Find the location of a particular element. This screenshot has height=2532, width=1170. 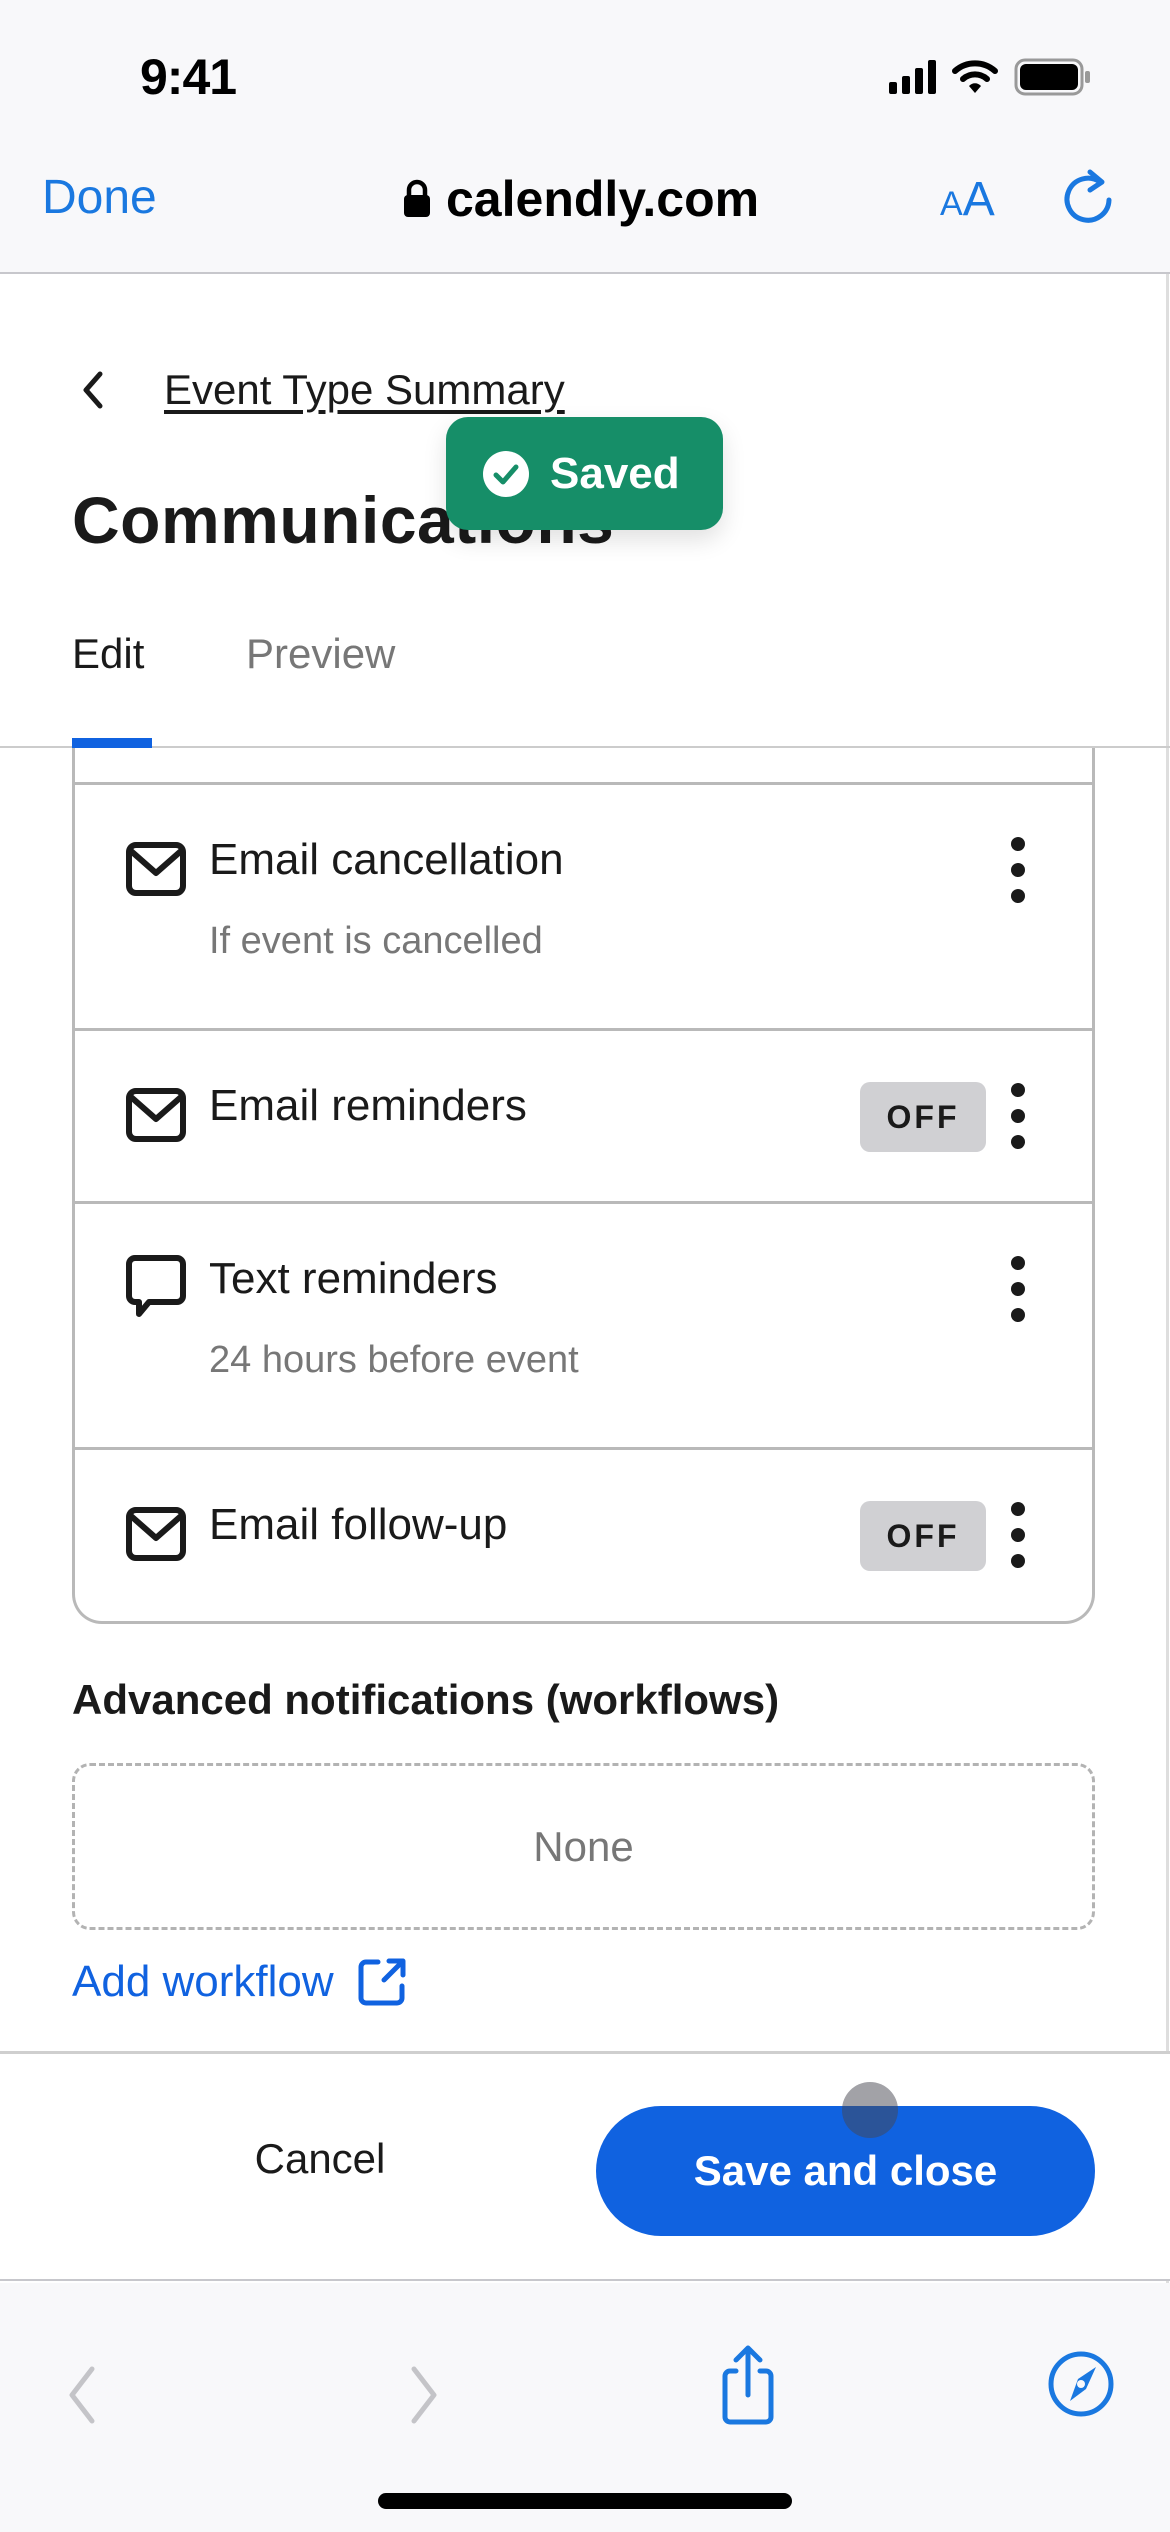

share-button is located at coordinates (748, 2385).